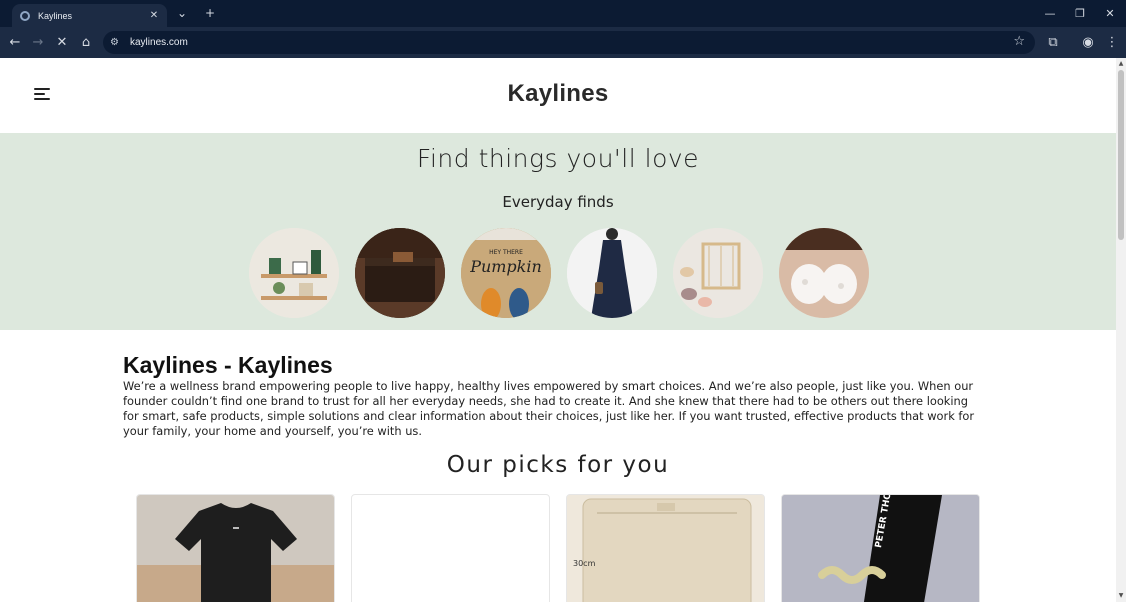 The width and height of the screenshot is (1126, 602). Describe the element at coordinates (1080, 13) in the screenshot. I see `restore-icon: ❐` at that location.